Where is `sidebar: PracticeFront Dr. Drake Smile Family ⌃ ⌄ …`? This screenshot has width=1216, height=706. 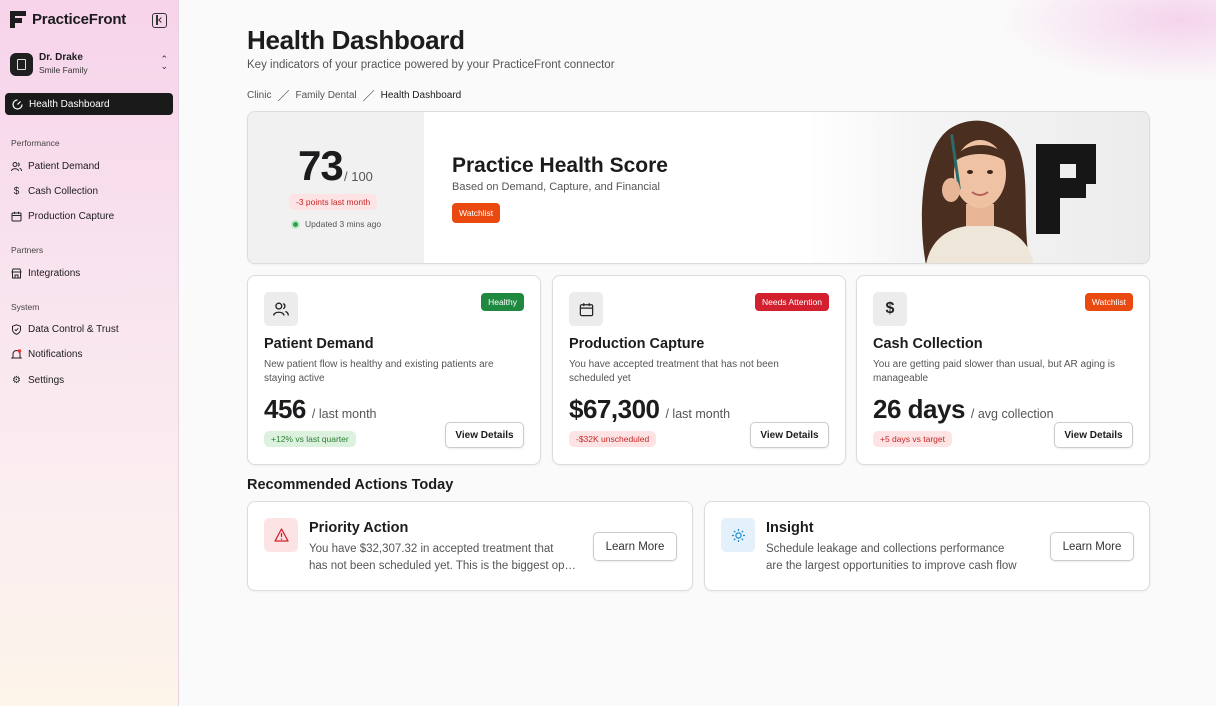
sidebar: PracticeFront Dr. Drake Smile Family ⌃ ⌄ … is located at coordinates (89, 353).